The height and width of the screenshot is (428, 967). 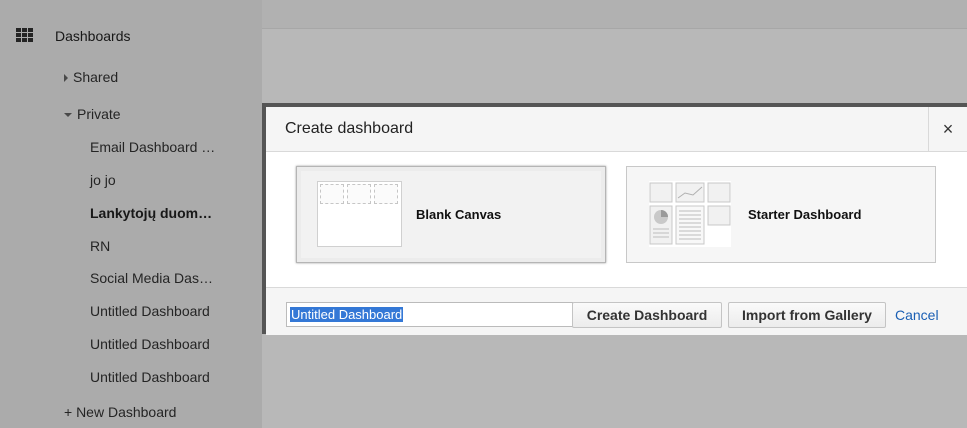 I want to click on blank-canvas-label: Blank Canvas, so click(x=459, y=214).